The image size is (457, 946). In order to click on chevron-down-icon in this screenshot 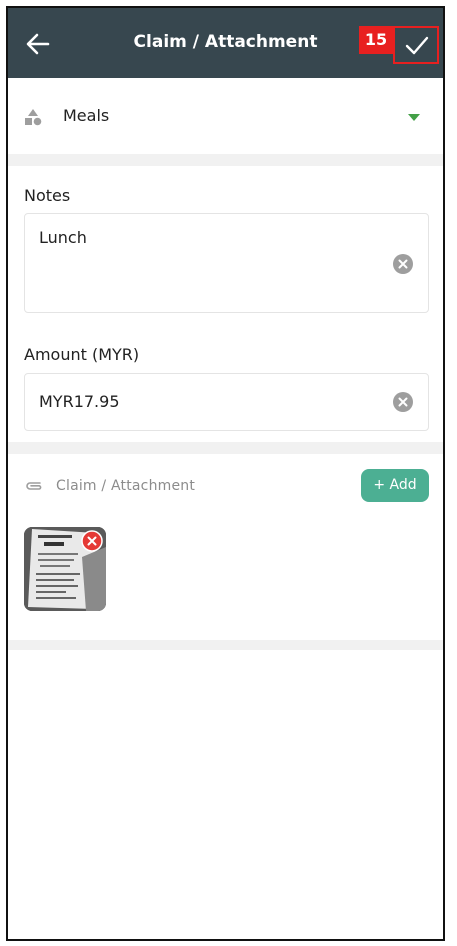, I will do `click(414, 118)`.